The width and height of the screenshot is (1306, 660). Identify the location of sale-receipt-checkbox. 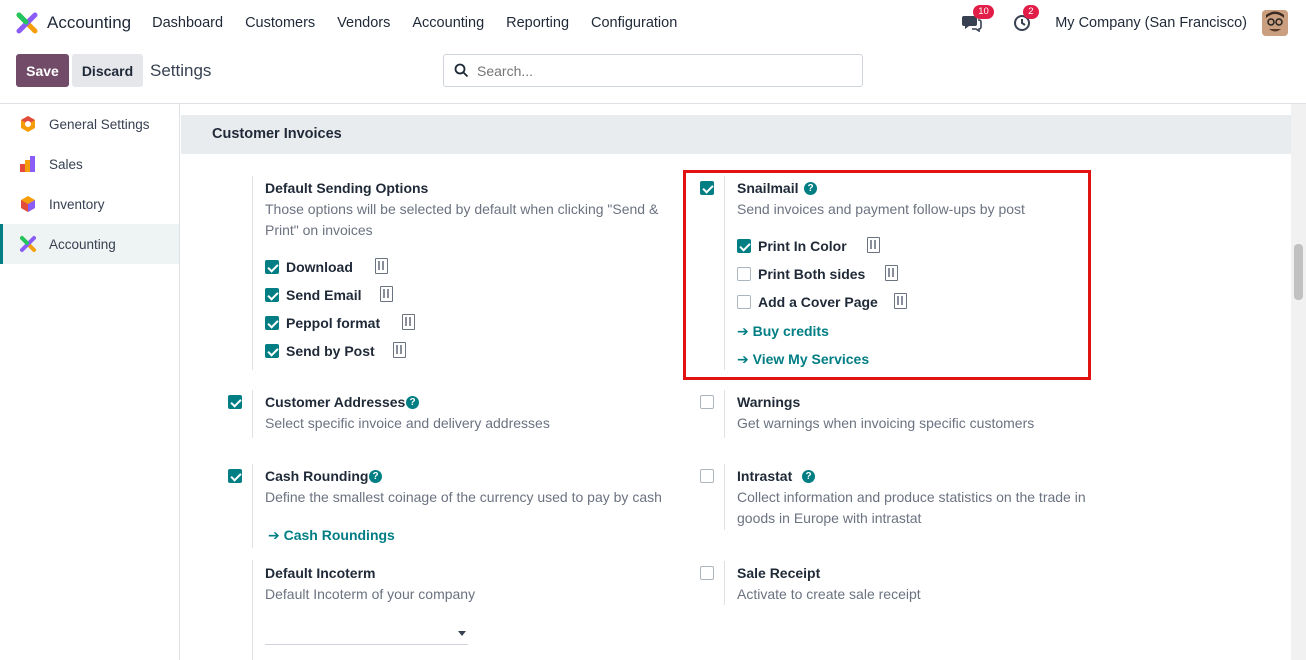
(707, 573).